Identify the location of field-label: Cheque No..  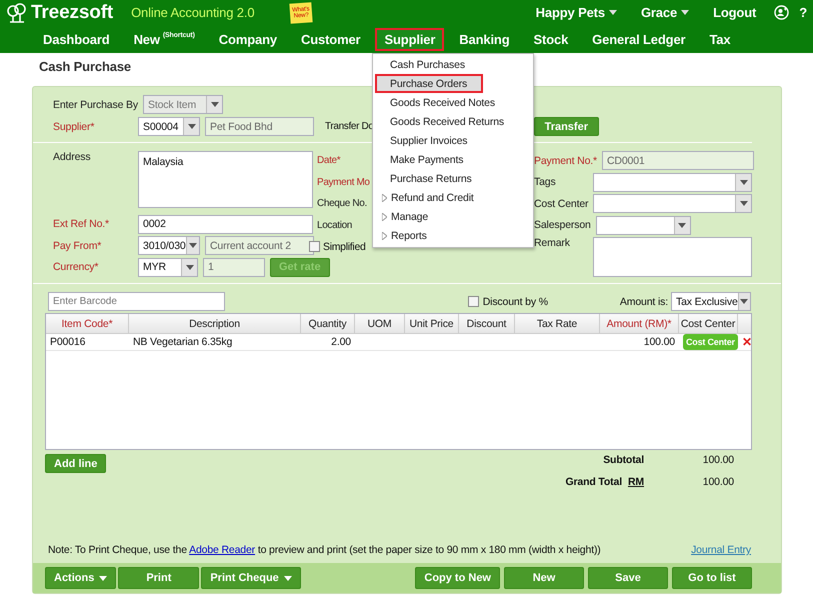
(342, 203).